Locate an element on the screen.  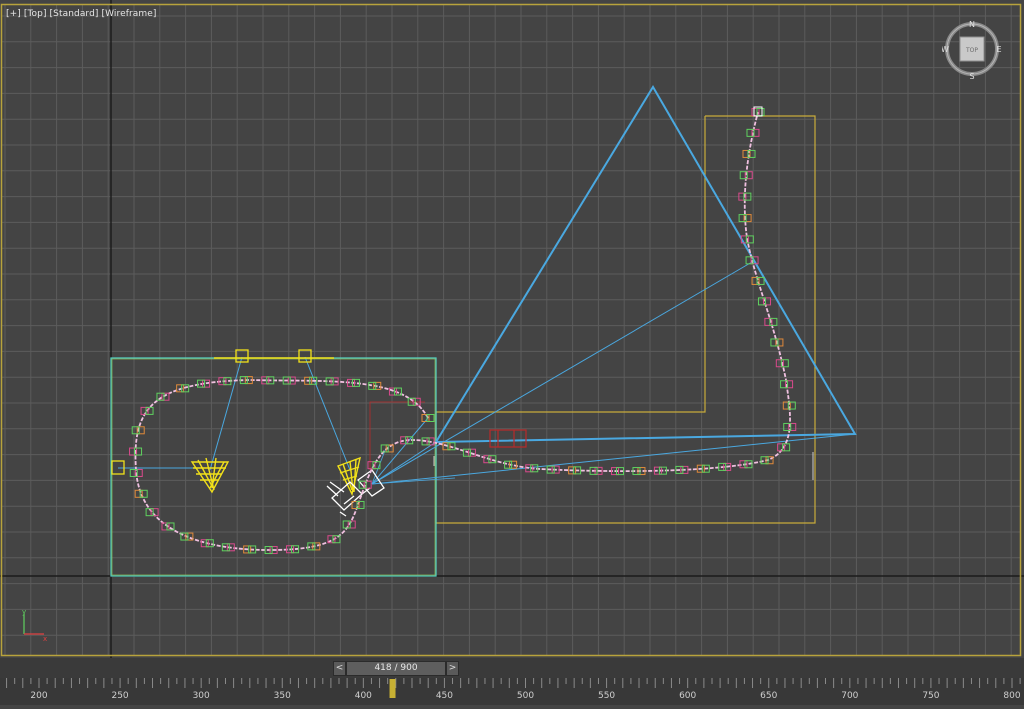
viewcube: TOP N S E W is located at coordinates (972, 50).